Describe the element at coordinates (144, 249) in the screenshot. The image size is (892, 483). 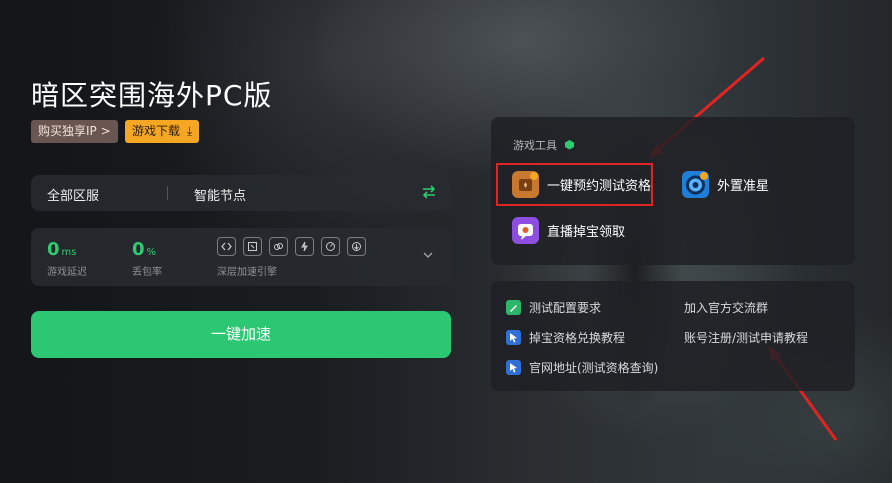
I see `loss-value: 0%` at that location.